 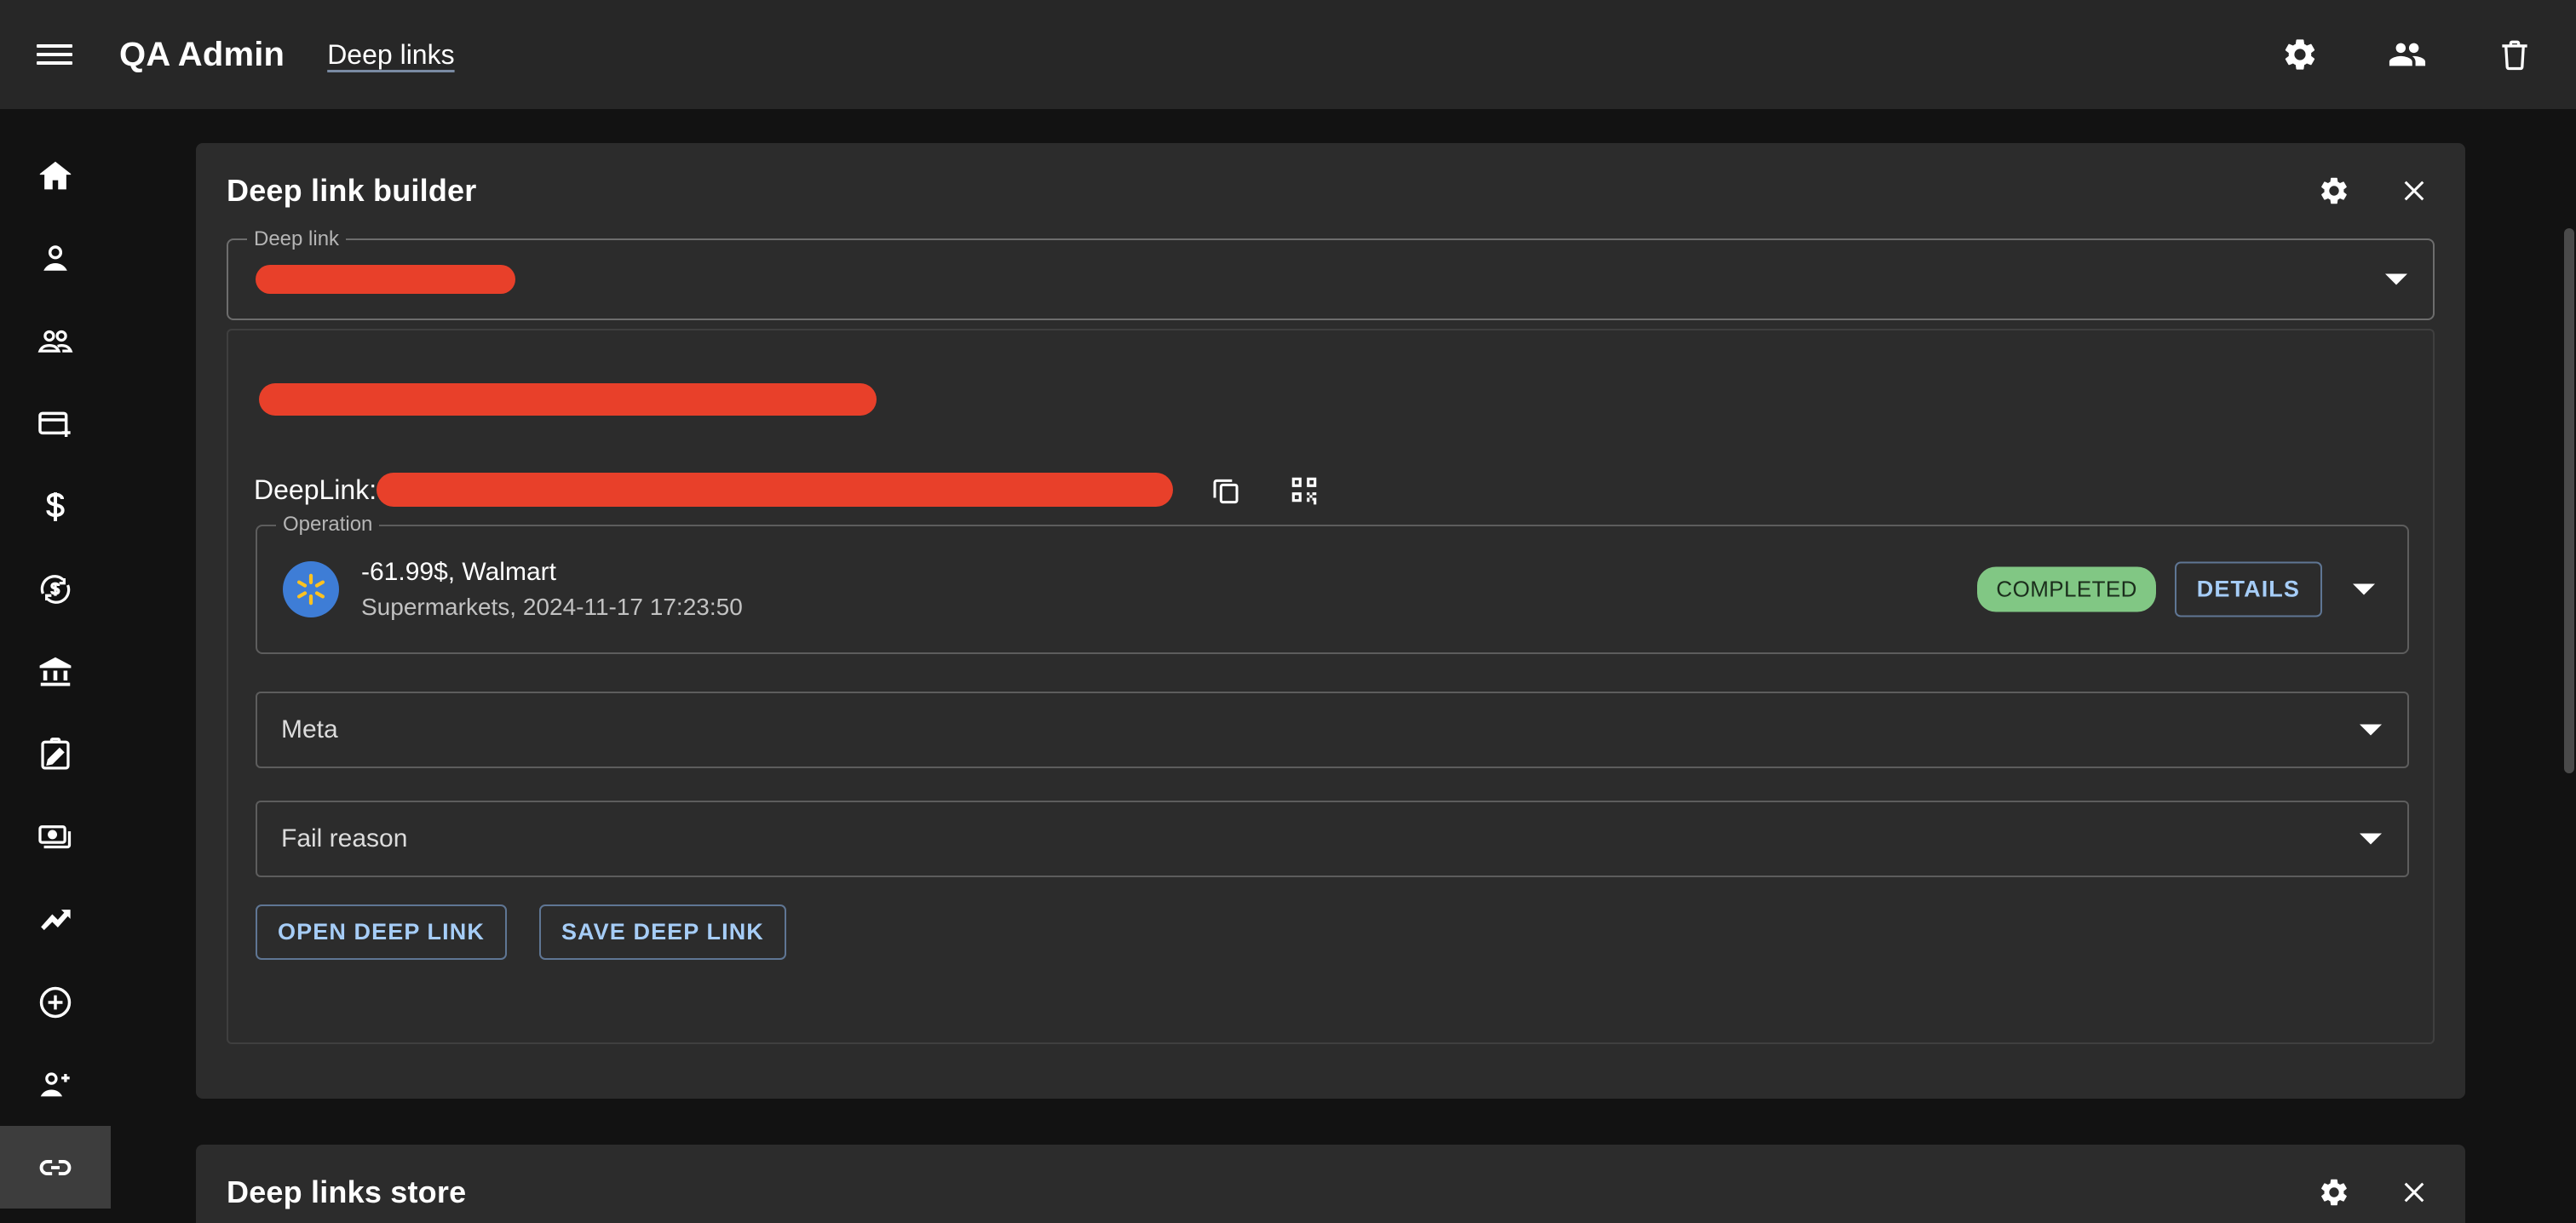 I want to click on person-add-icon, so click(x=56, y=1085).